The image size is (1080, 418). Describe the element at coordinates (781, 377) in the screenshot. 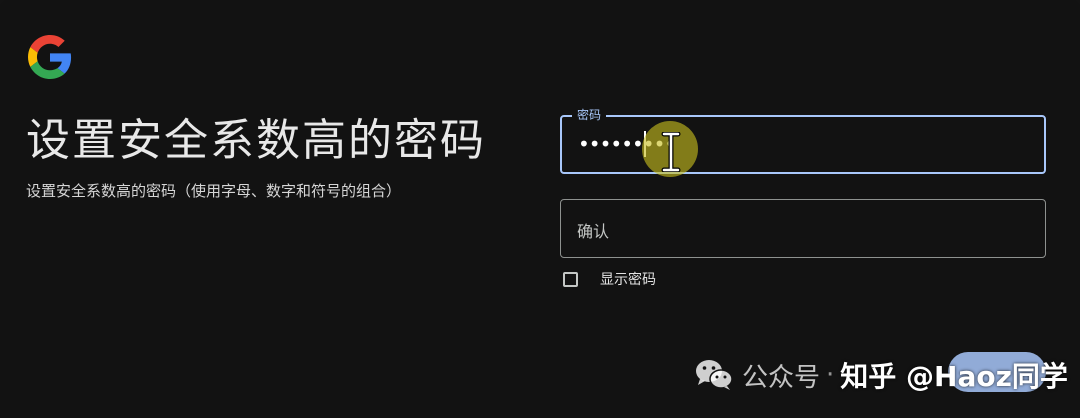

I see `watermark-account-prefix: 公众号` at that location.